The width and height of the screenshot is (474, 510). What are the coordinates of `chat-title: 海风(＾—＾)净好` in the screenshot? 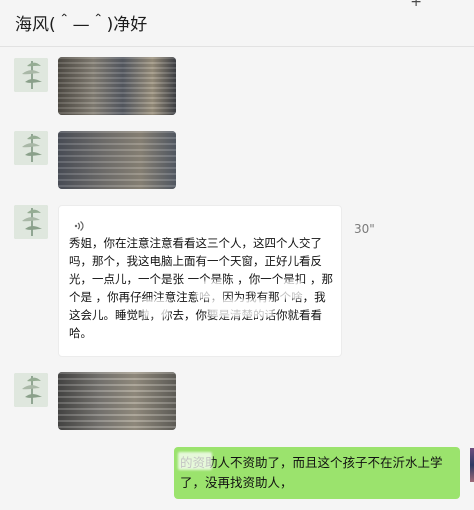 It's located at (81, 25).